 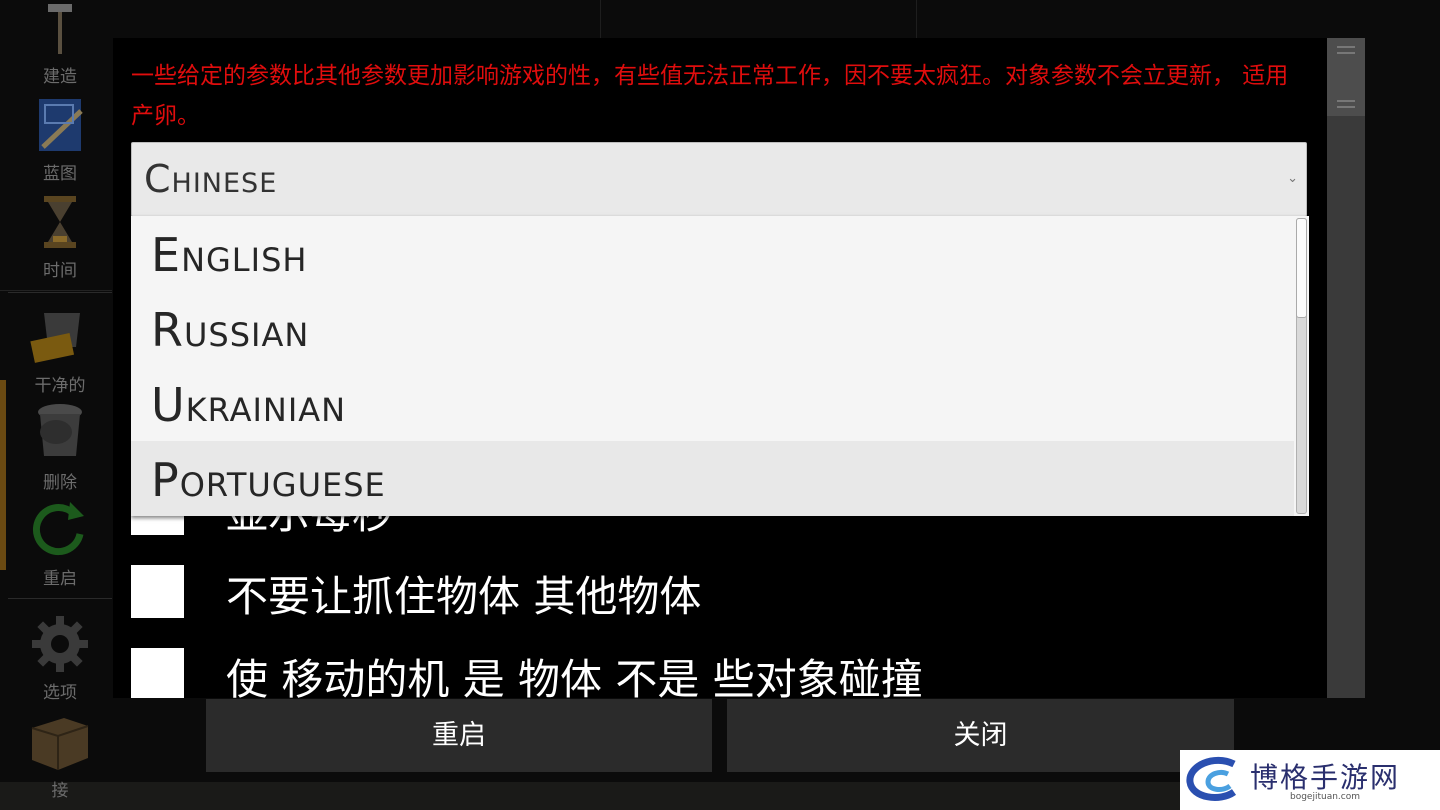 I want to click on option-label: Ukrainian, so click(x=249, y=405).